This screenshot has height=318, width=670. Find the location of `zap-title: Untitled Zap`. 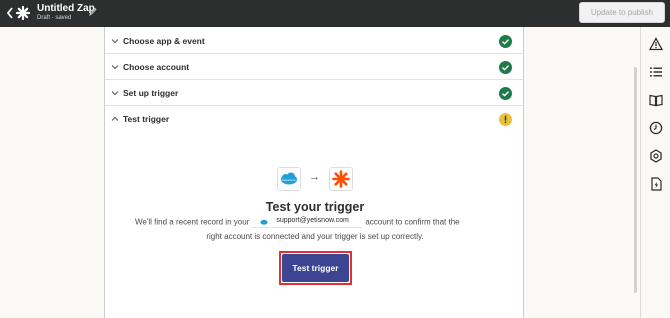

zap-title: Untitled Zap is located at coordinates (66, 8).